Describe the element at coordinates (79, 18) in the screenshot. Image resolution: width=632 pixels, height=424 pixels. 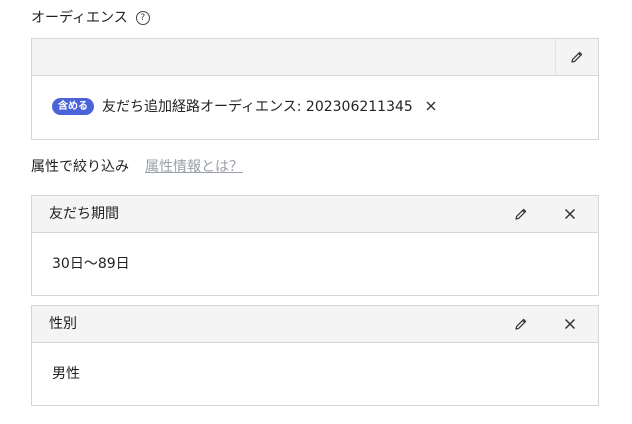
I see `audience-title-label: オーディエンス` at that location.